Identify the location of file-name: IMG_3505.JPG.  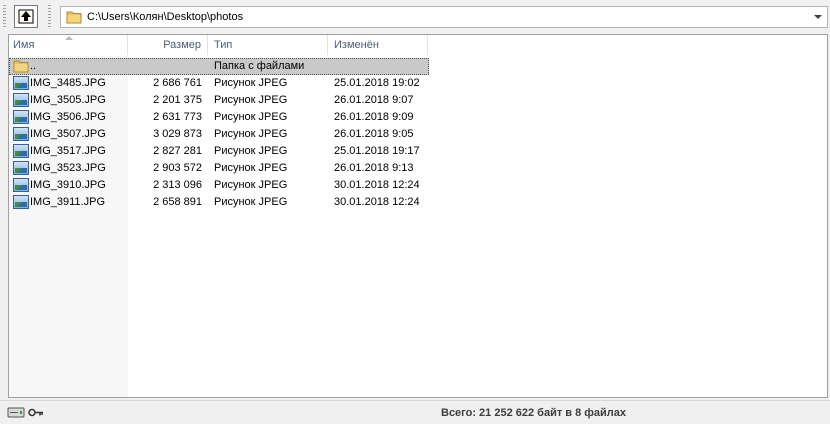
(68, 100).